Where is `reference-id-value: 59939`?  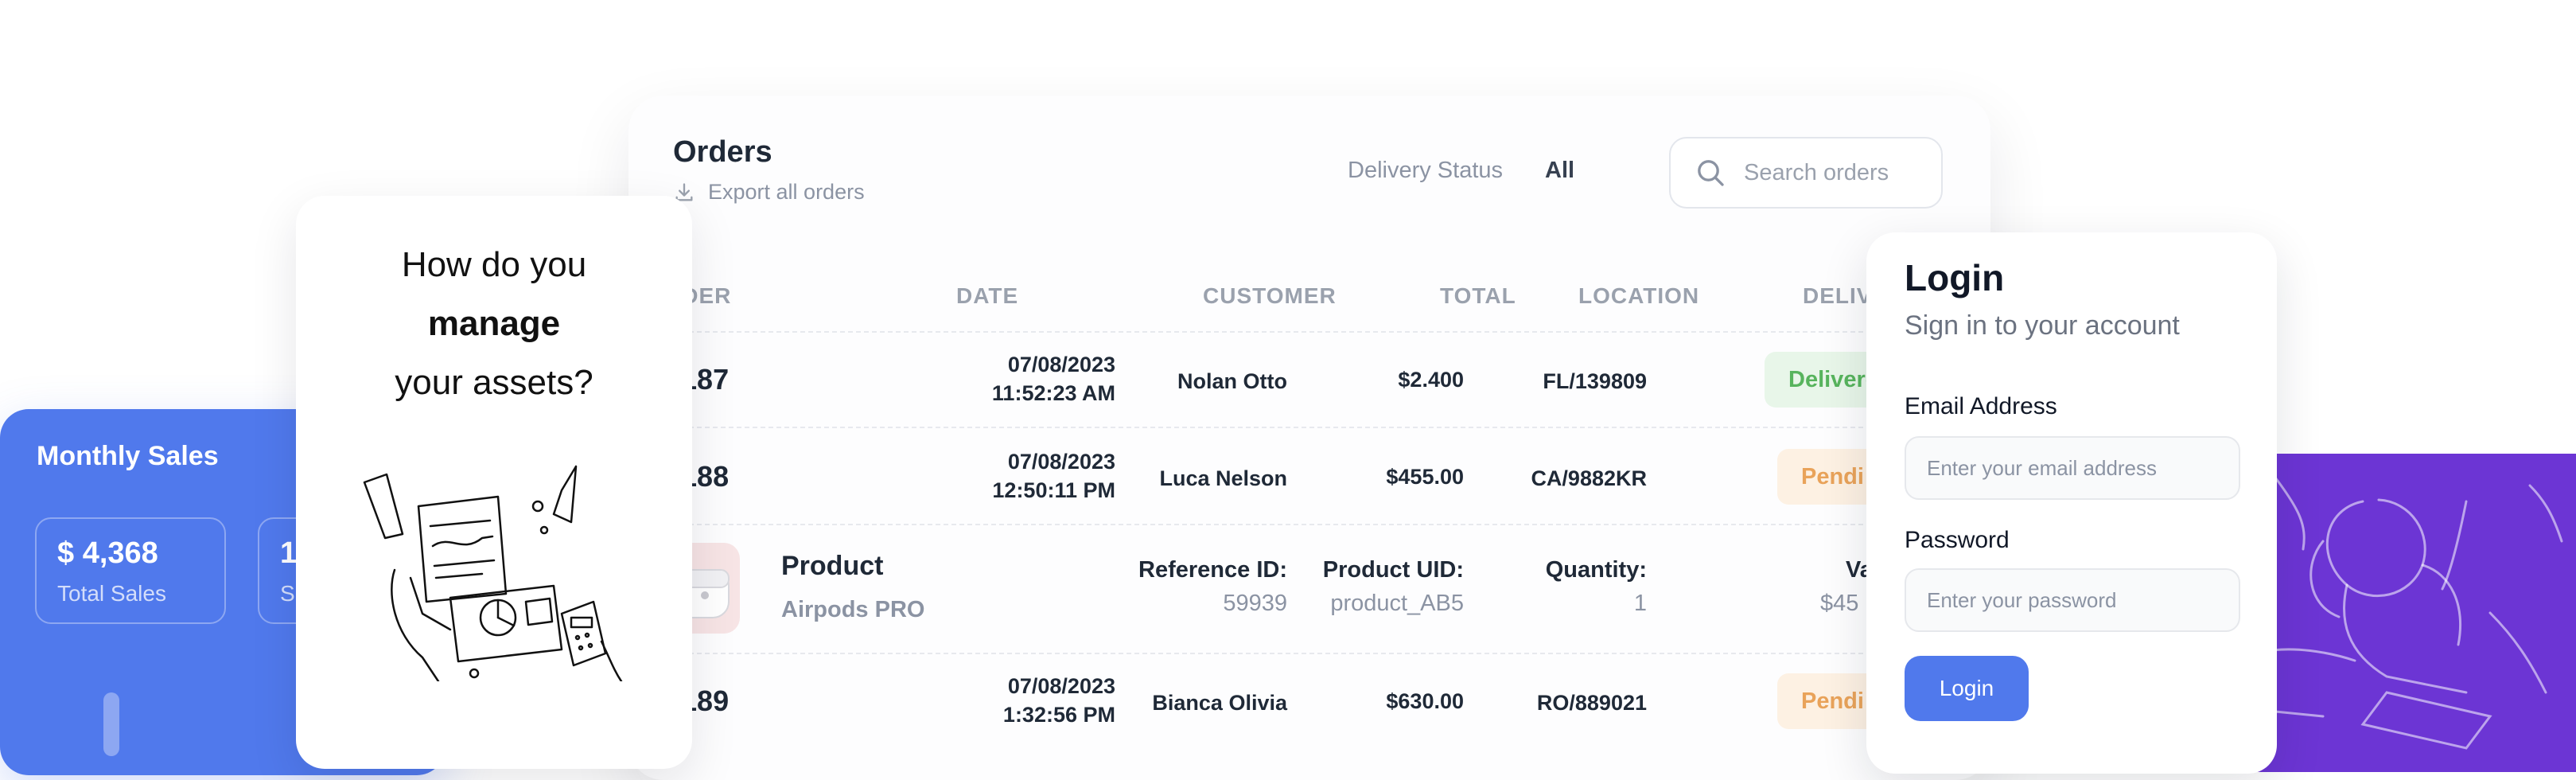
reference-id-value: 59939 is located at coordinates (1255, 603).